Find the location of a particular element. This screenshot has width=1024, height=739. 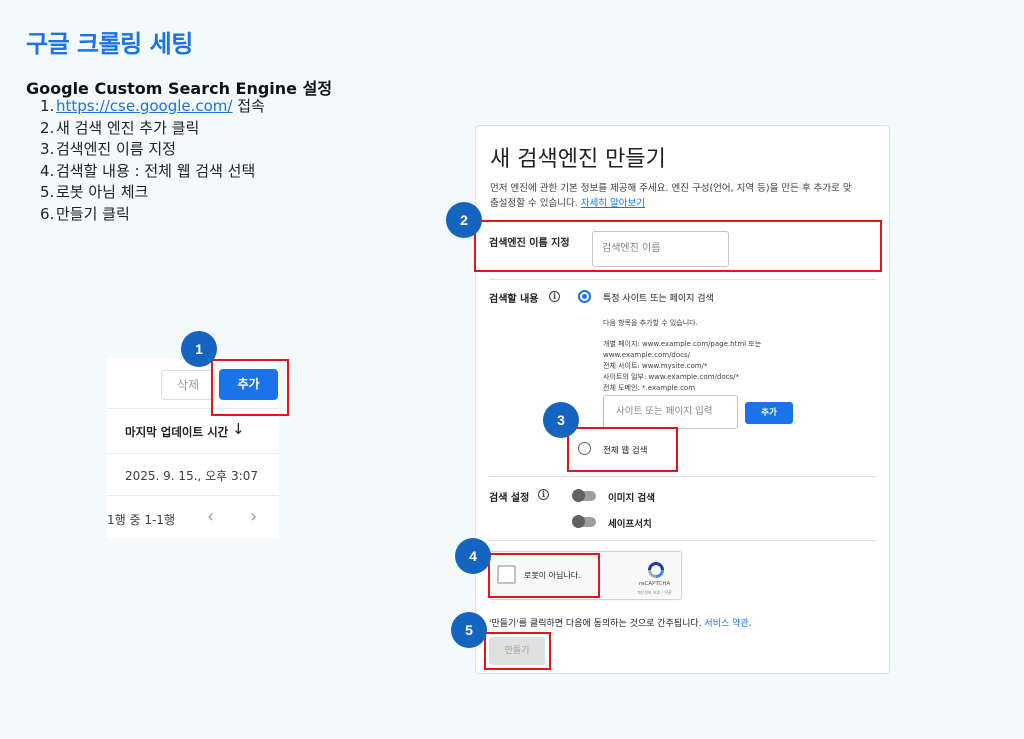

image-search-toggle is located at coordinates (584, 495).